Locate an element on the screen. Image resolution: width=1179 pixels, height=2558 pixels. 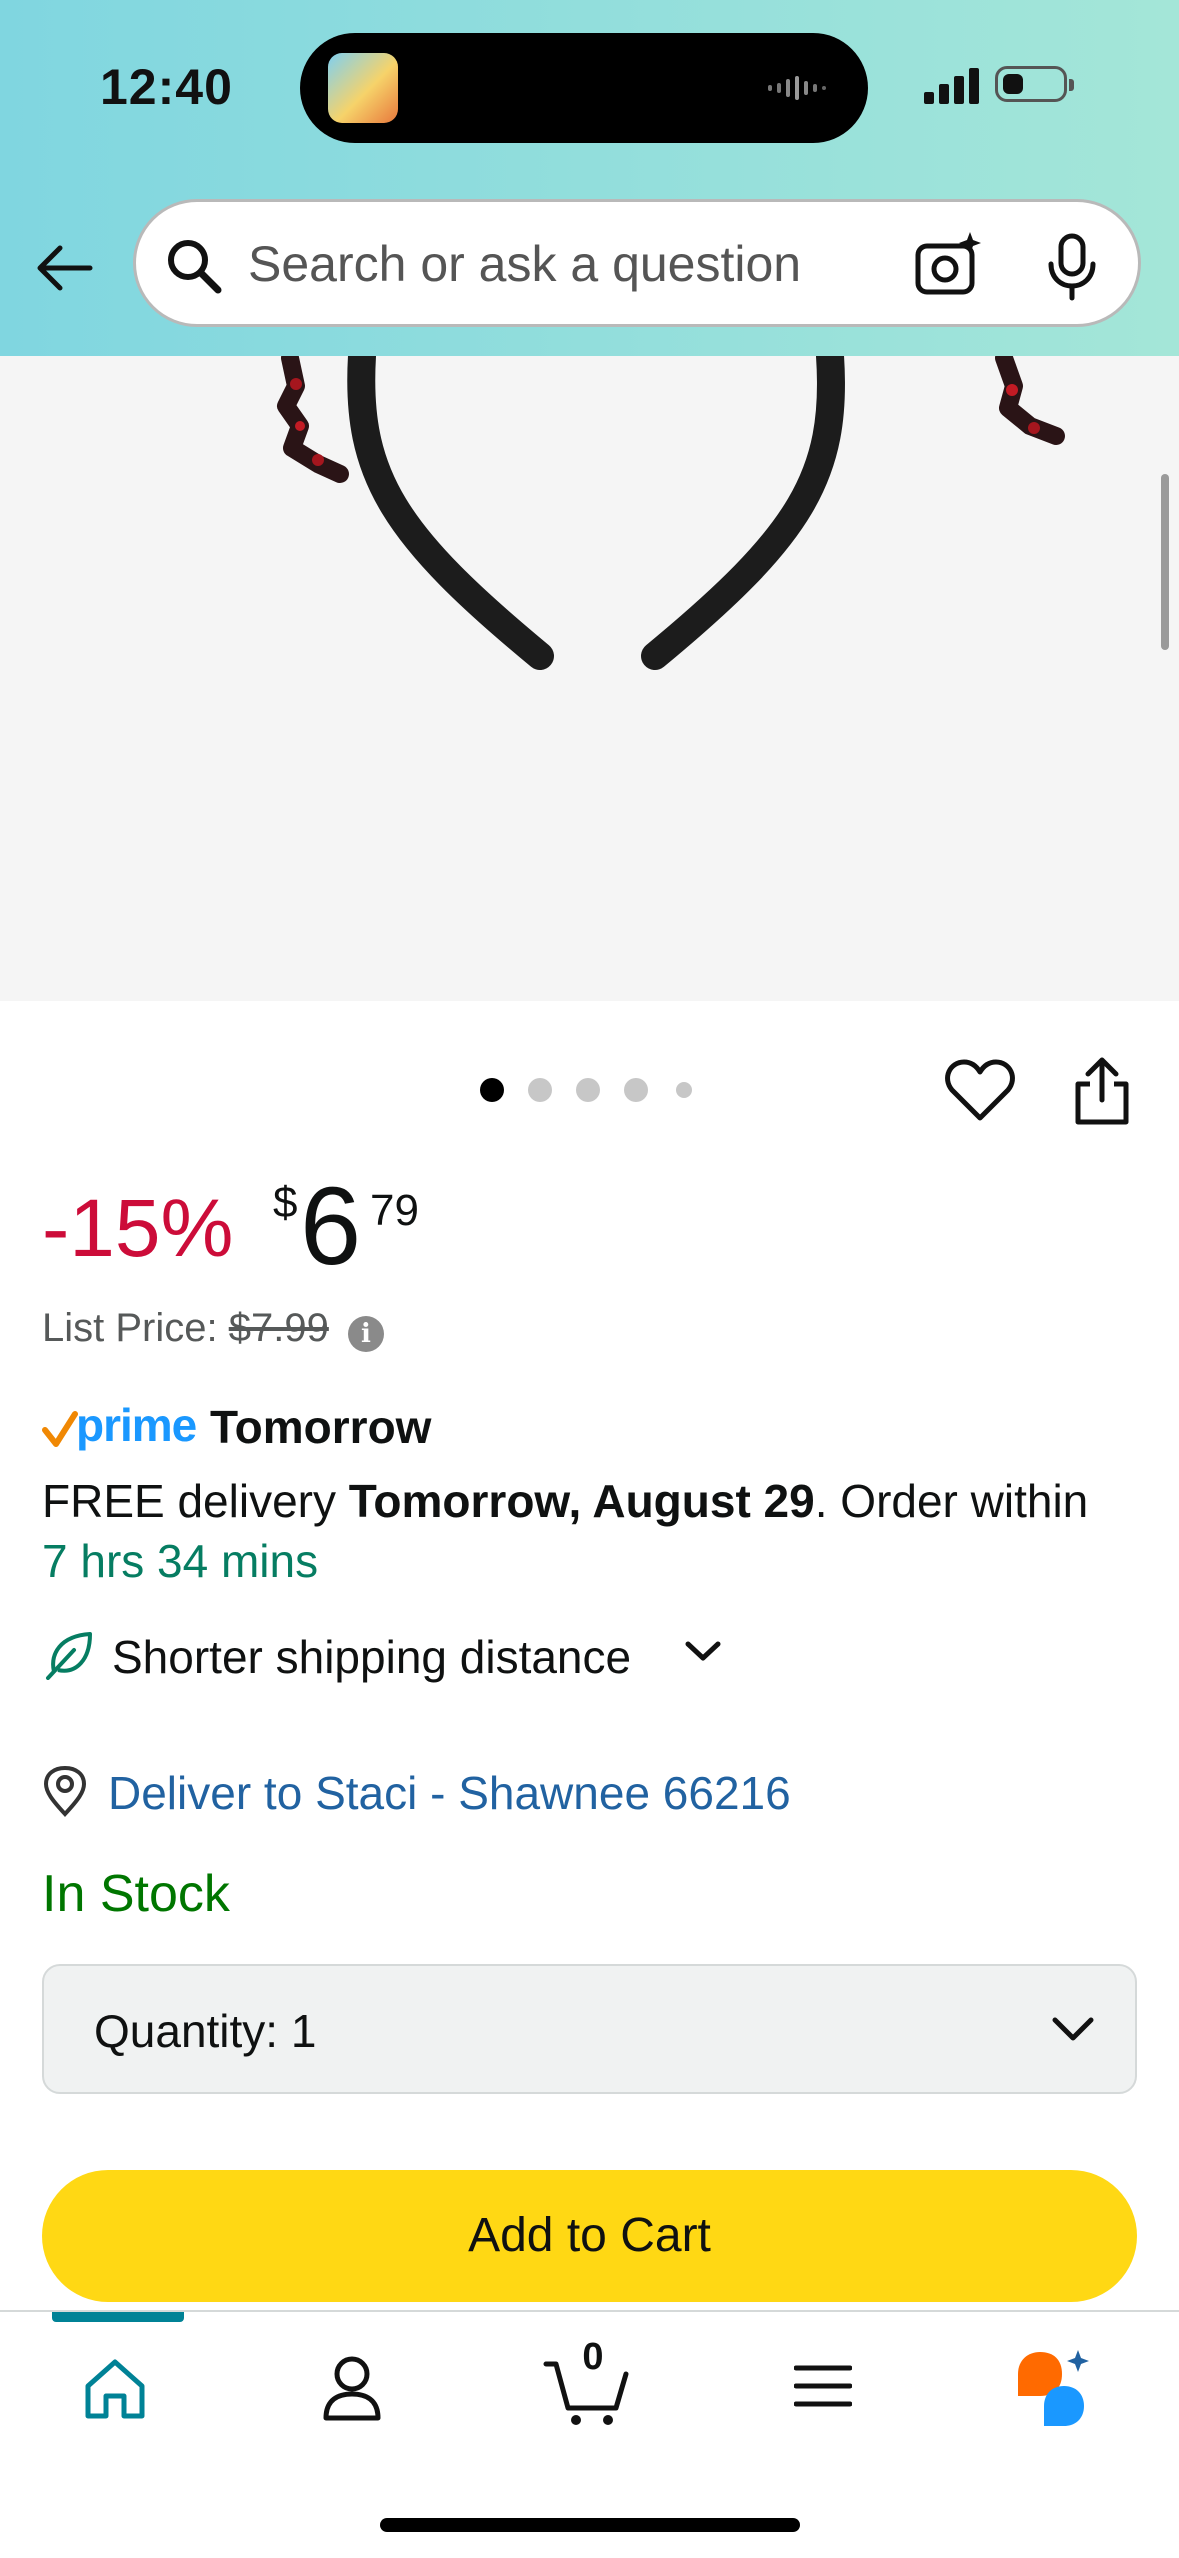
heart-icon is located at coordinates (980, 1091).